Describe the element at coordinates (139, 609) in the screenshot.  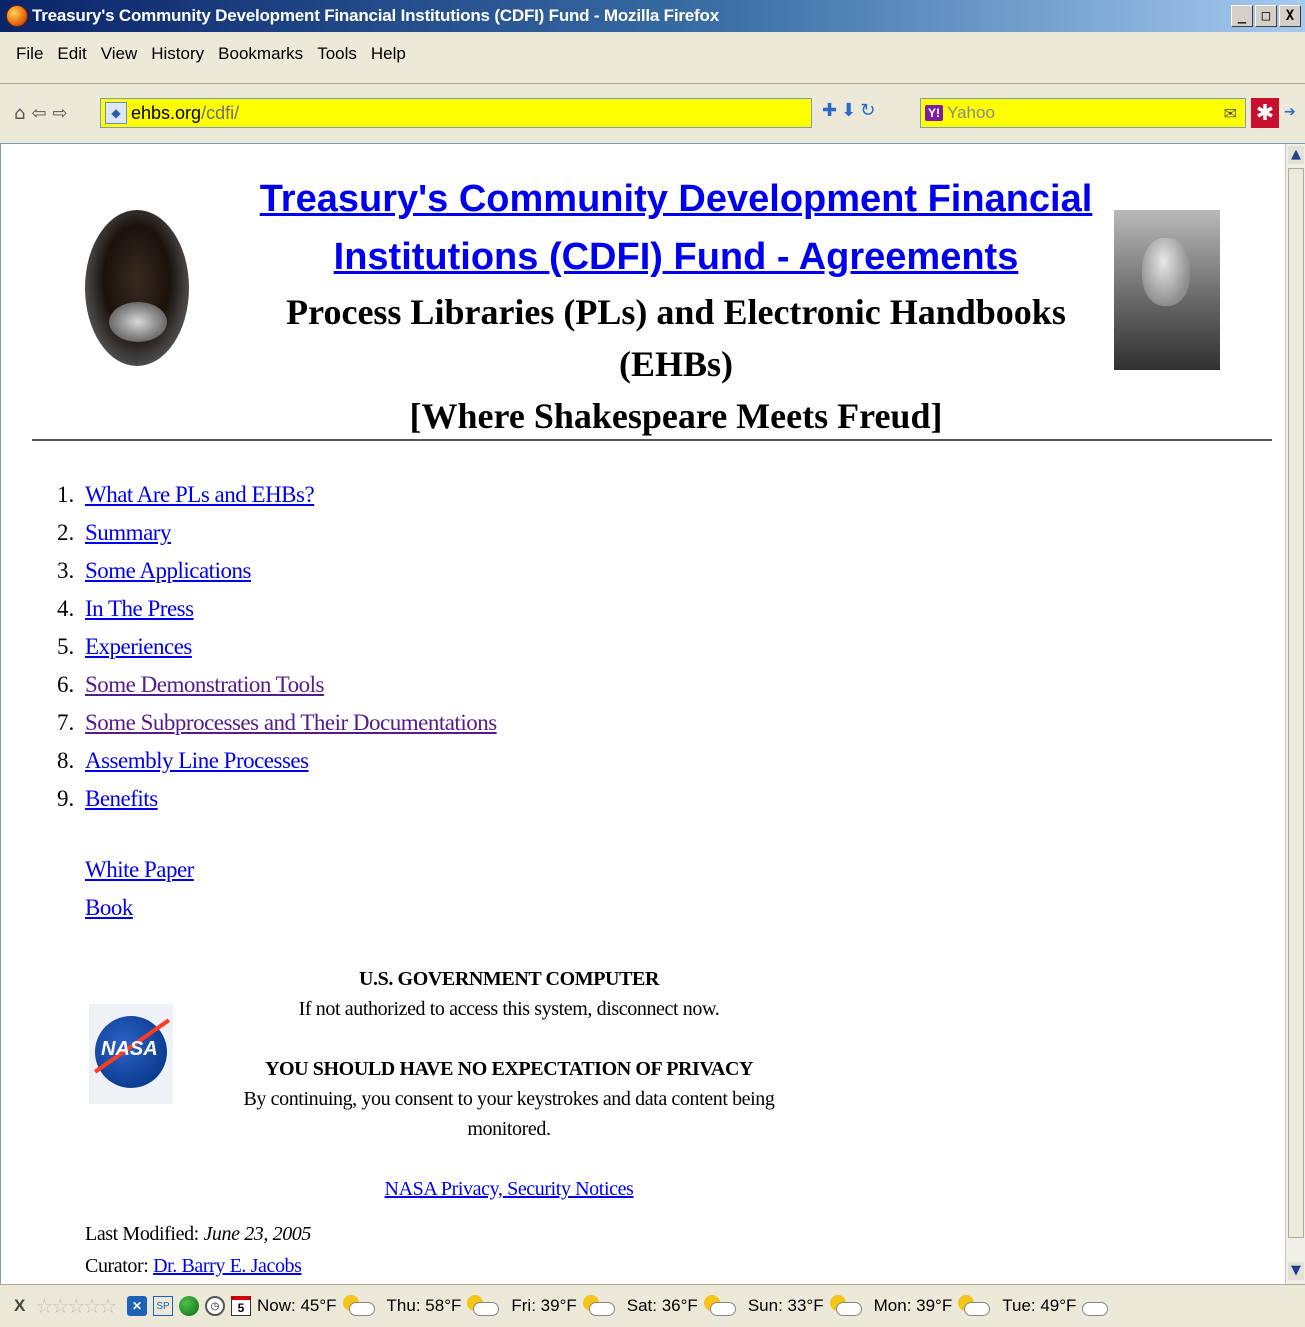
I see `toc-link-press: In The Press` at that location.